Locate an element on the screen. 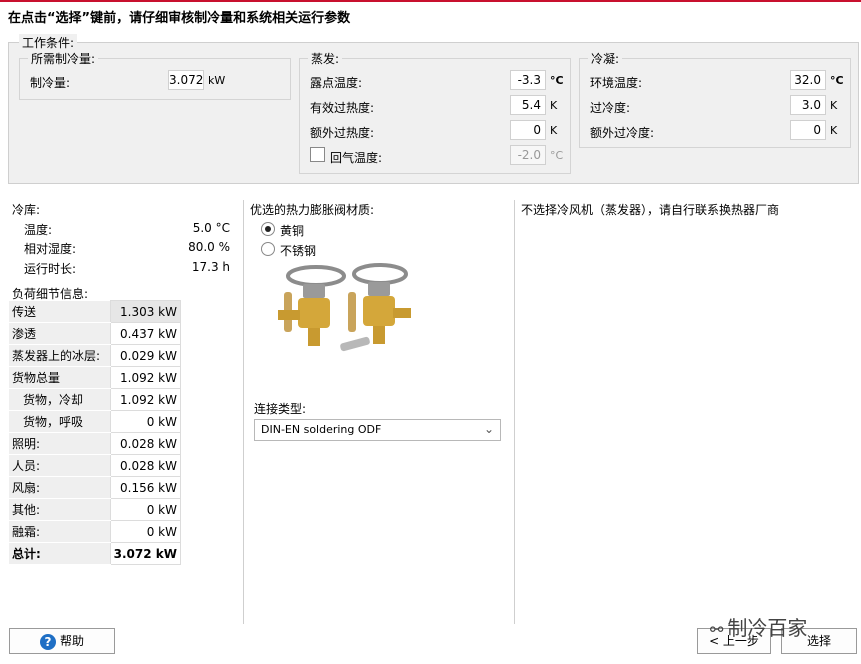  subcool-field: 3.0 is located at coordinates (808, 105).